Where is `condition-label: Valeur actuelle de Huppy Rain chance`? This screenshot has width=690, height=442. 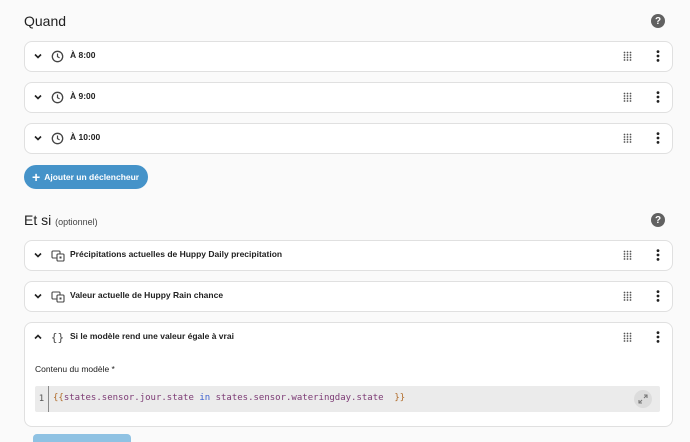 condition-label: Valeur actuelle de Huppy Rain chance is located at coordinates (147, 295).